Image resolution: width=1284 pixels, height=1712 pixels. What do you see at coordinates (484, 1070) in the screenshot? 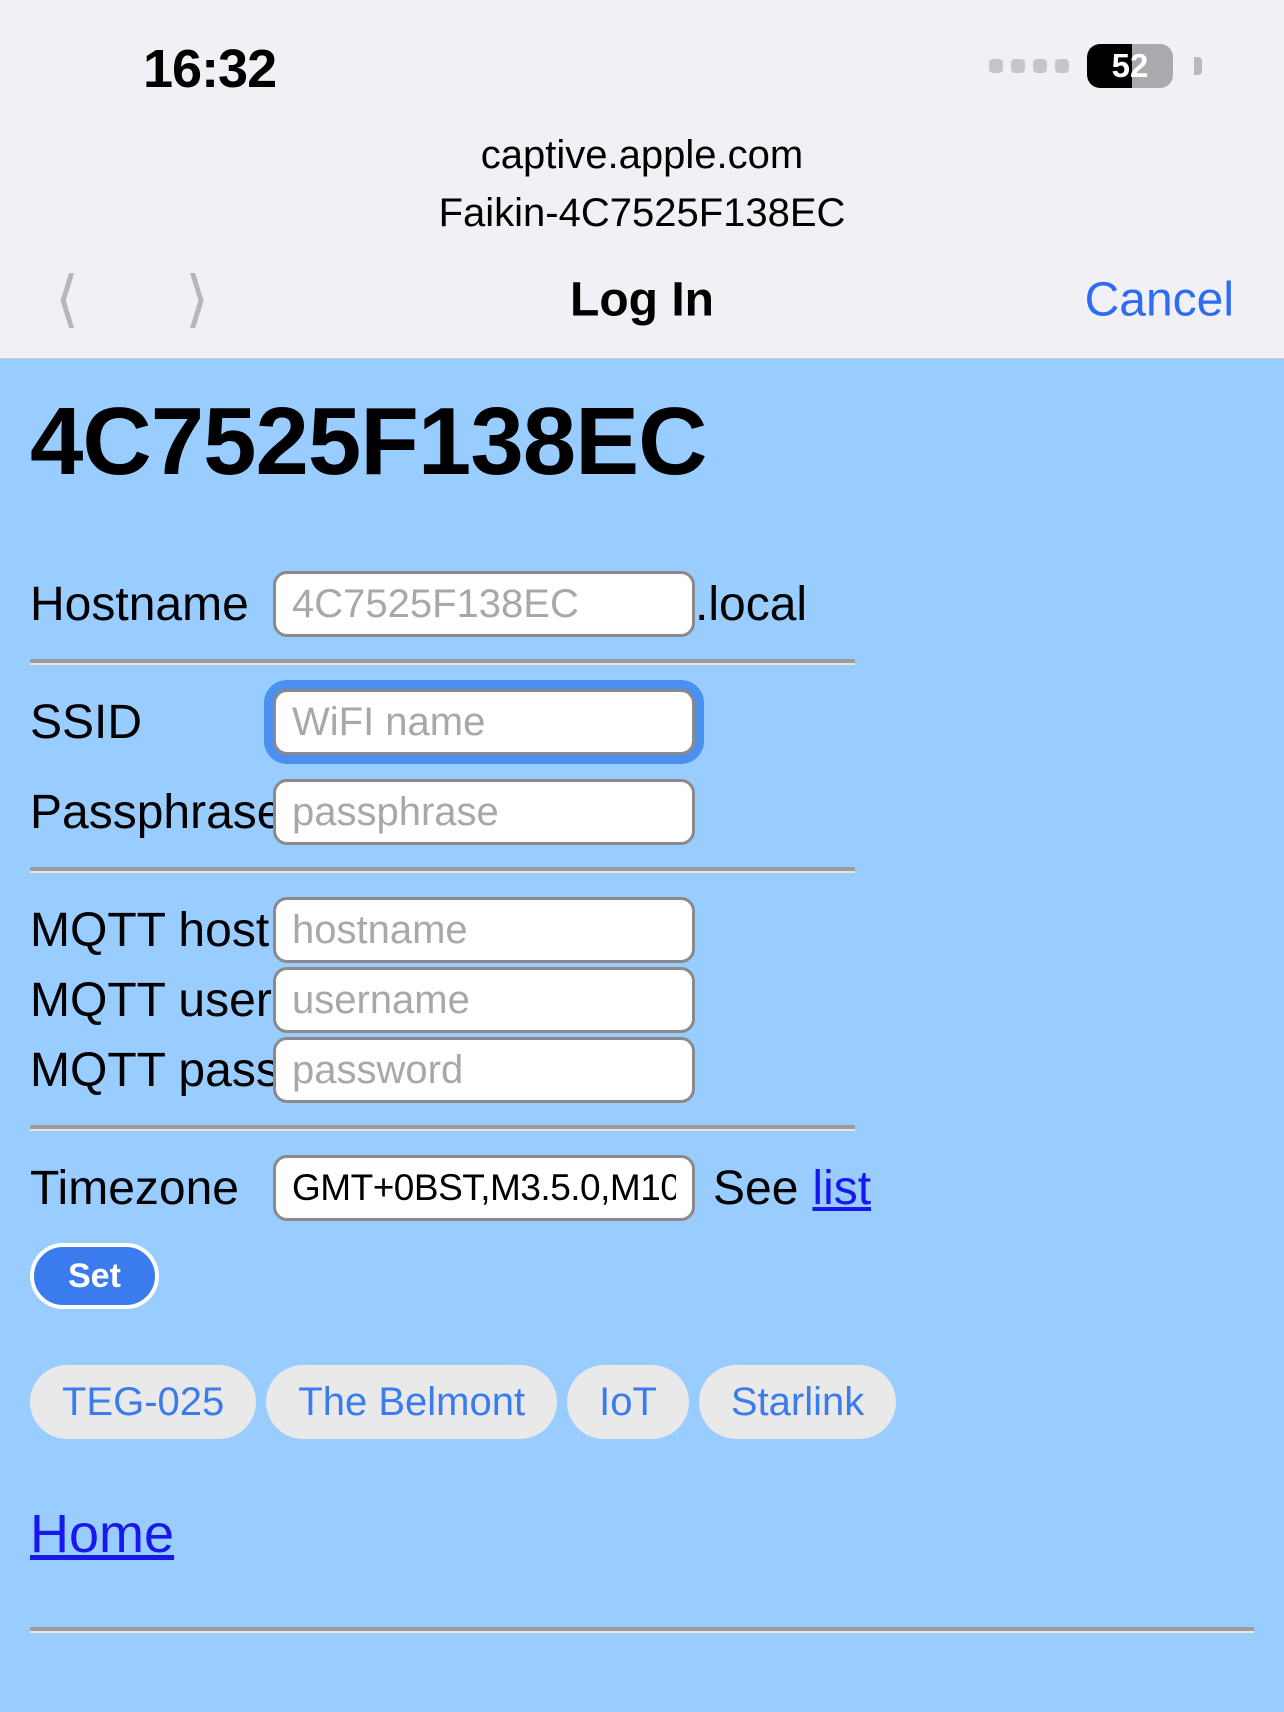
I see `mqtt-pass-input` at bounding box center [484, 1070].